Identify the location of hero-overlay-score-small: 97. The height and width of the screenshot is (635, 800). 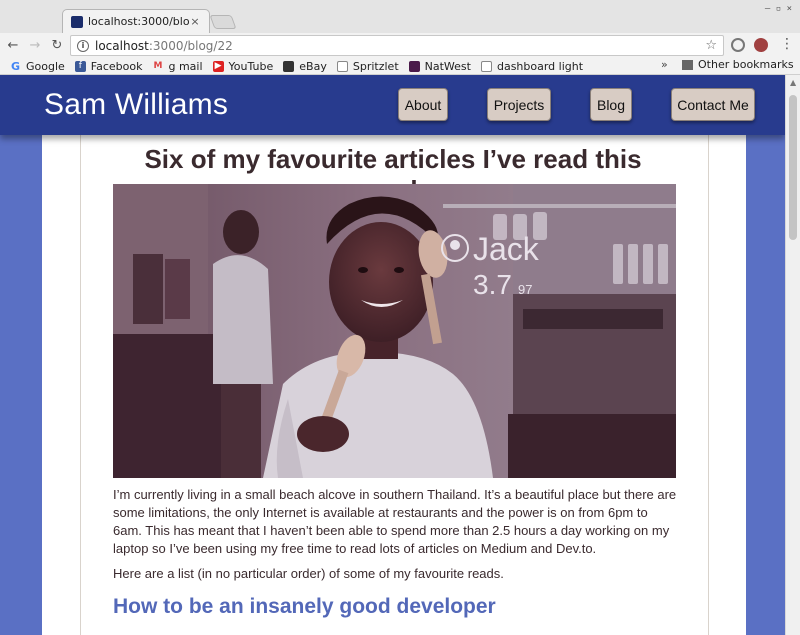
(525, 289).